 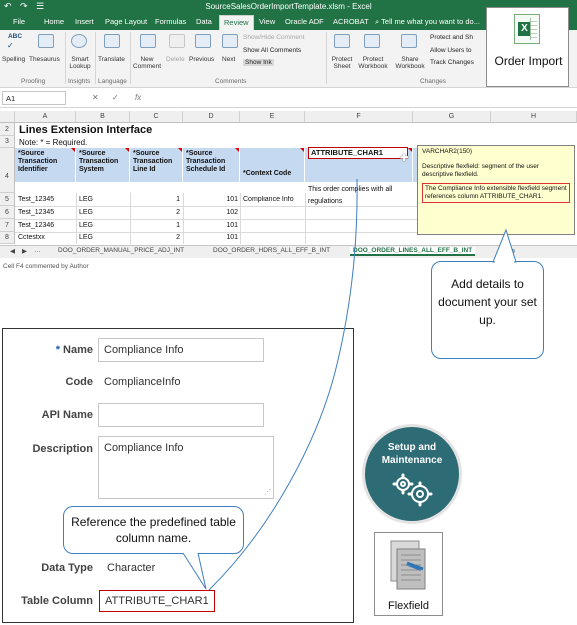 What do you see at coordinates (7, 225) in the screenshot?
I see `row-header-7: 7` at bounding box center [7, 225].